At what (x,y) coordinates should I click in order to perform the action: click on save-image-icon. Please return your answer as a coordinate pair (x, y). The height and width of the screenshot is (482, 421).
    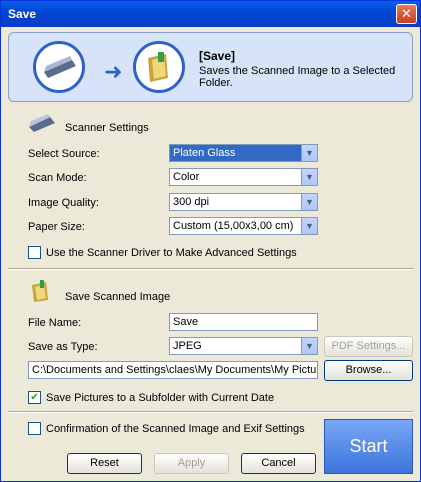
    Looking at the image, I should click on (40, 291).